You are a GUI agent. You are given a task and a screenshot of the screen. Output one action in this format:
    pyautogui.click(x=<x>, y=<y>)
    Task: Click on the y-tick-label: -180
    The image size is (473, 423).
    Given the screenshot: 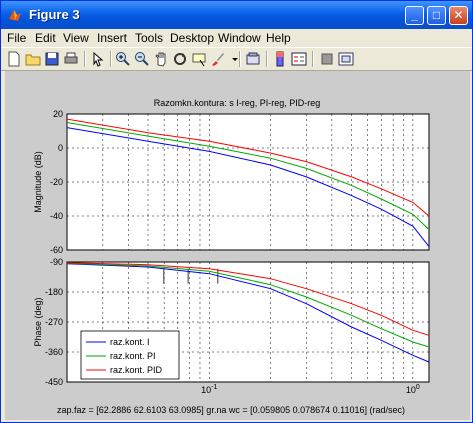 What is the action you would take?
    pyautogui.click(x=54, y=292)
    